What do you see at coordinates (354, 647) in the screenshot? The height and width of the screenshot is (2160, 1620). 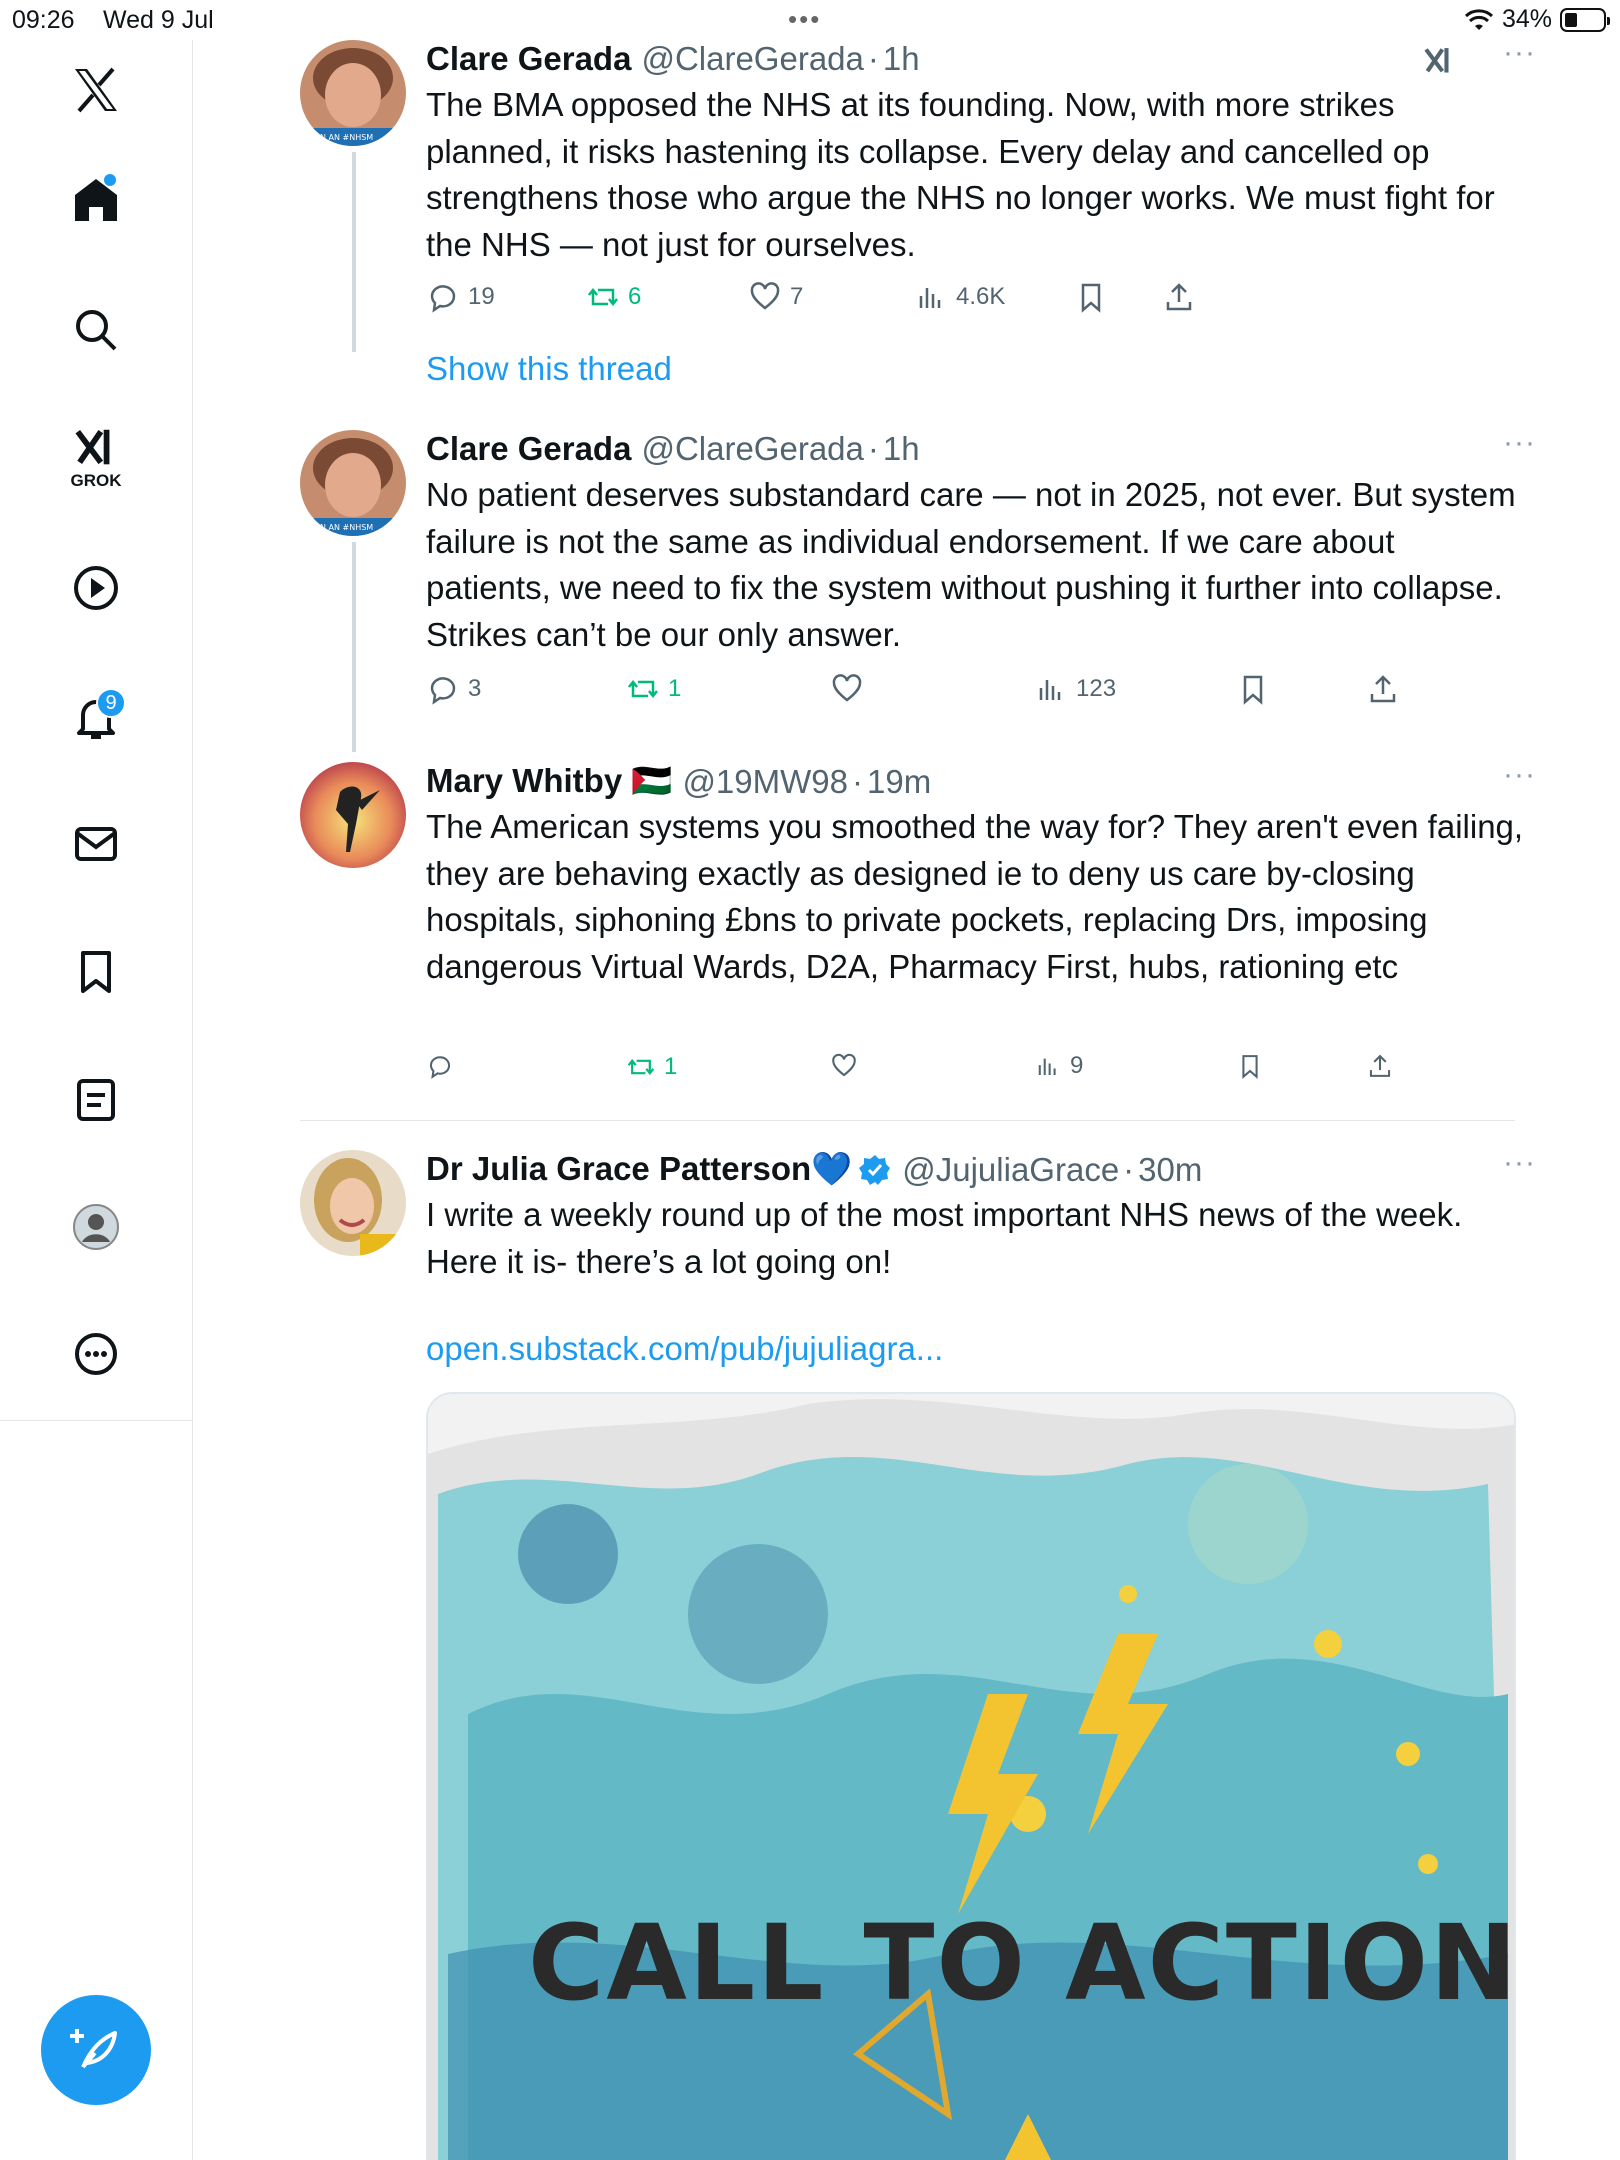 I see `thread-connector` at bounding box center [354, 647].